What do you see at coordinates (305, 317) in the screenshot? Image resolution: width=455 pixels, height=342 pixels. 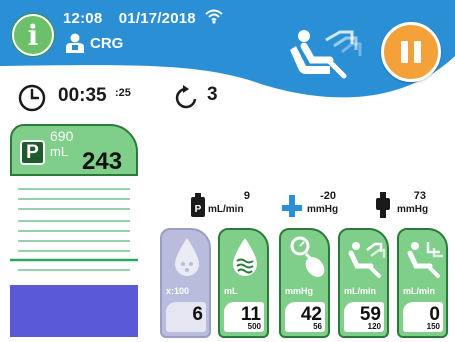 I see `pressure-panel: 42 56` at bounding box center [305, 317].